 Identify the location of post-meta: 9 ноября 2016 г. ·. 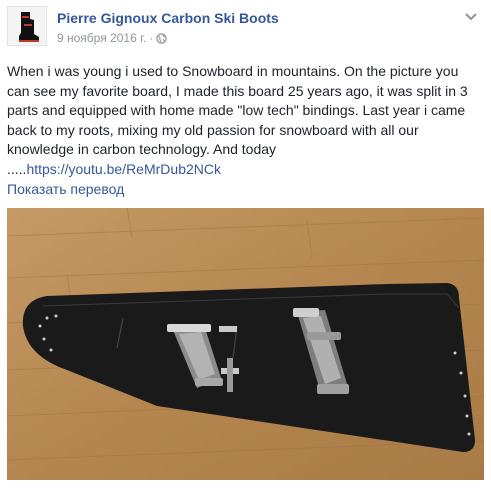
(112, 38).